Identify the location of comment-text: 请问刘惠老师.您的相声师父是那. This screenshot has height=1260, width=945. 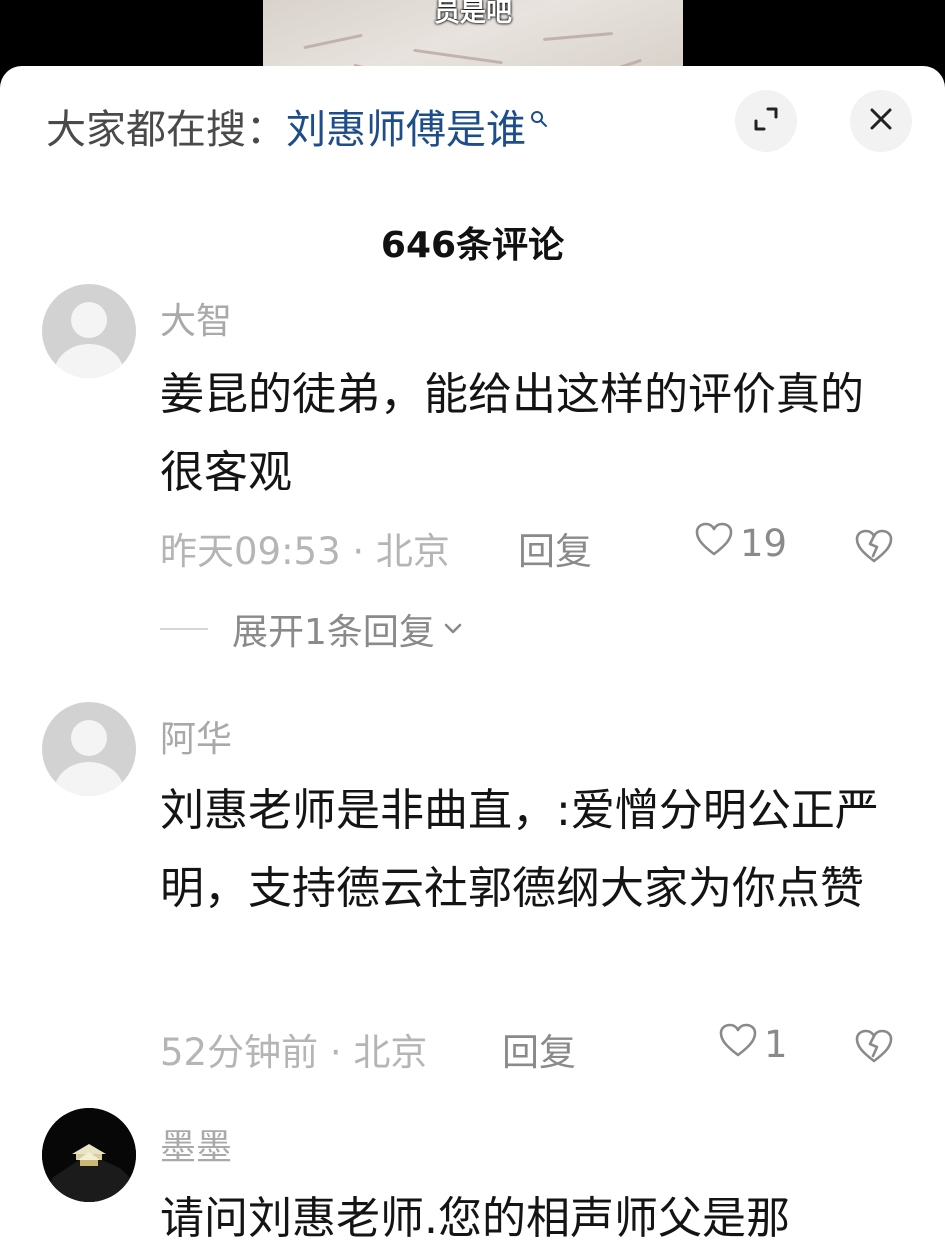
(475, 1218).